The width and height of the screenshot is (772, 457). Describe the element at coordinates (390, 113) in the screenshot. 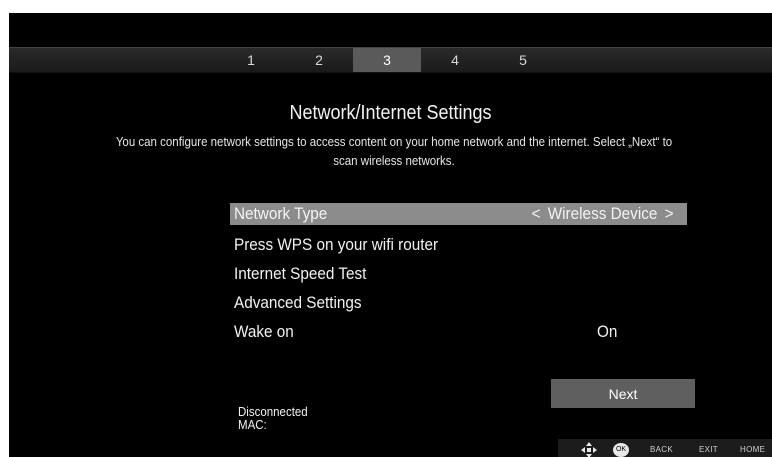

I see `page-title: Network/Internet Settings` at that location.